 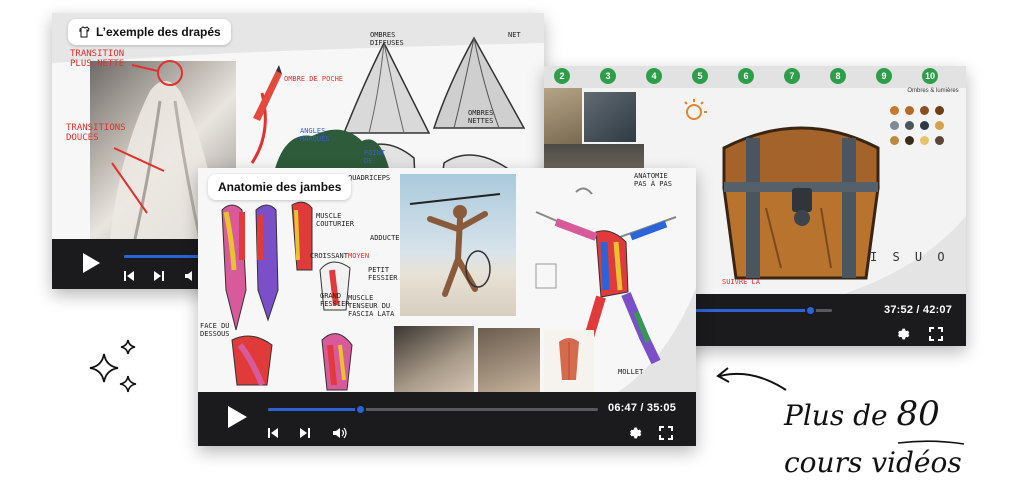 I want to click on control-bar-jambes: 06:47 / 35:05, so click(x=447, y=419).